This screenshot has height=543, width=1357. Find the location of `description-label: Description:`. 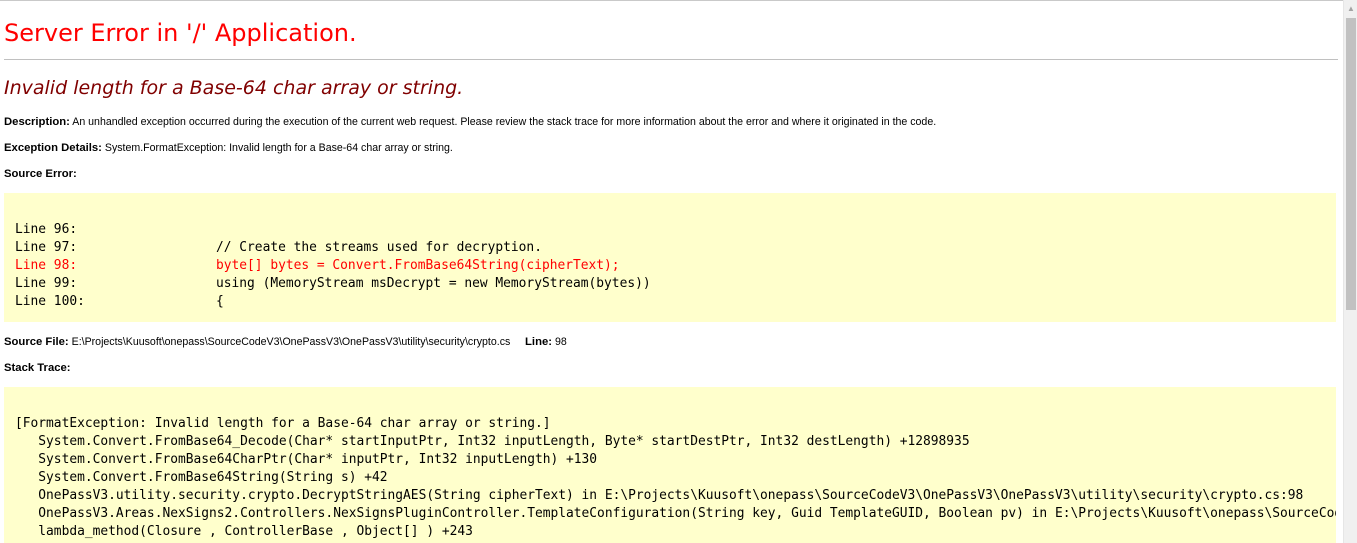

description-label: Description: is located at coordinates (37, 122).